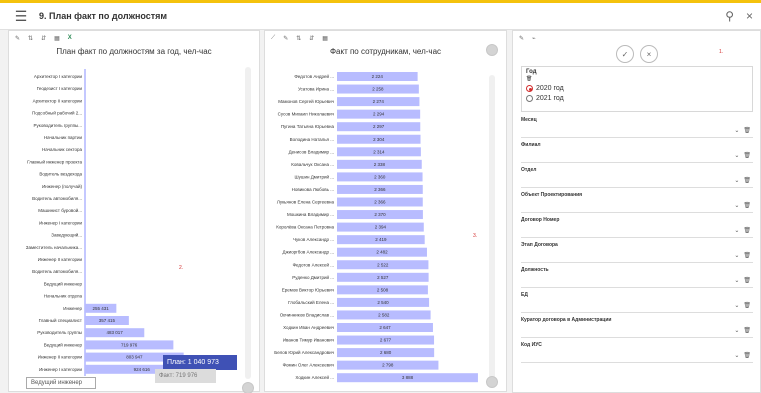  Describe the element at coordinates (383, 264) in the screenshot. I see `bar-value-label: 2 522` at that location.